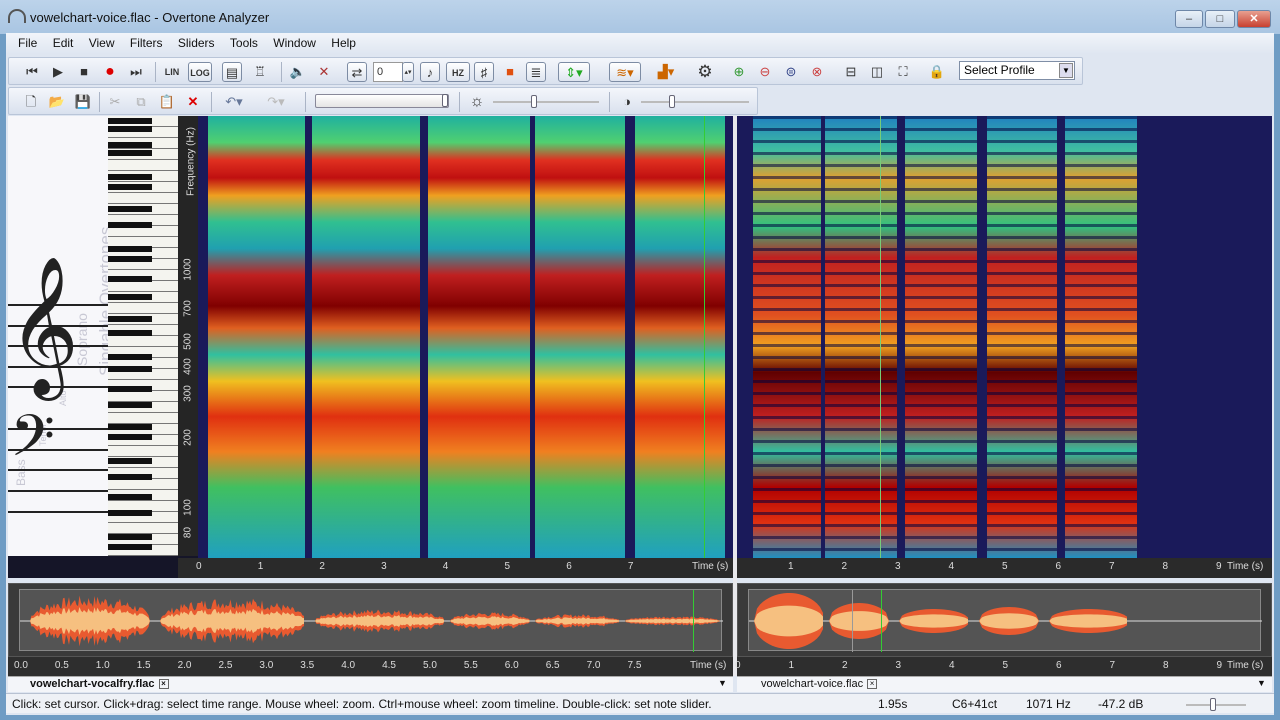  Describe the element at coordinates (63, 43) in the screenshot. I see `menu-edit: Edit` at that location.